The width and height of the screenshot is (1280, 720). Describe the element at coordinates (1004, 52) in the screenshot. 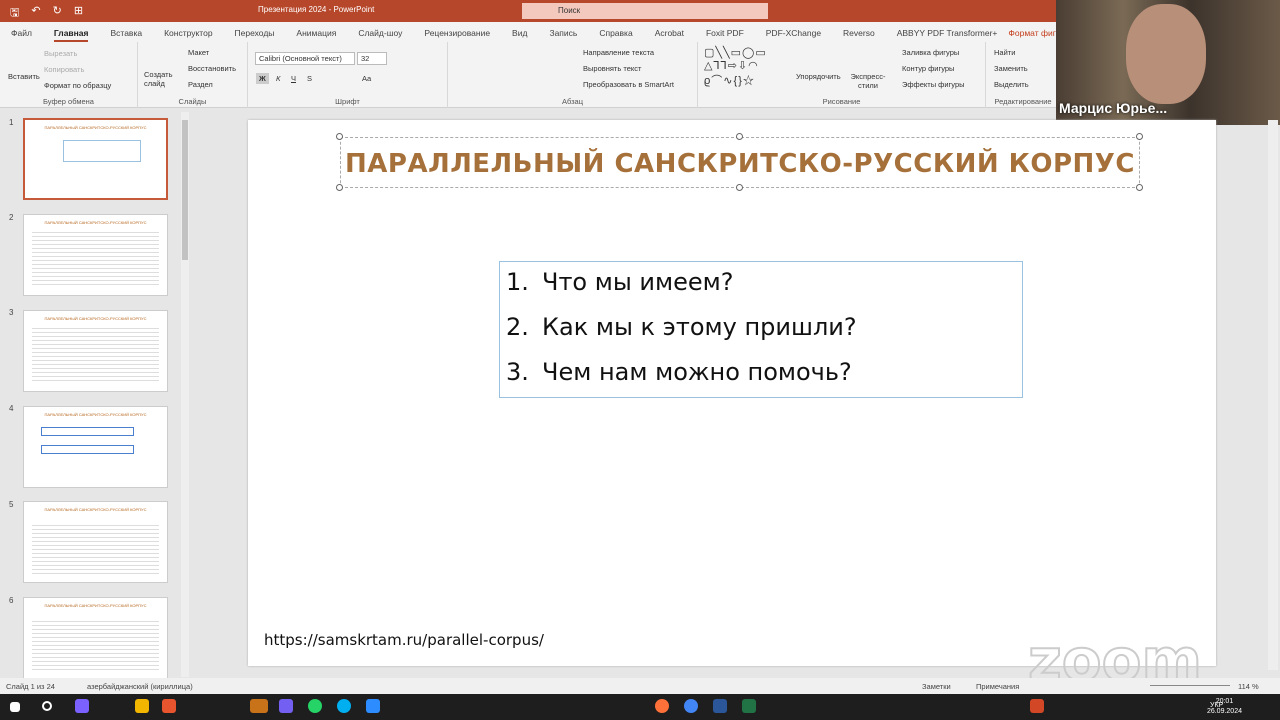

I see `find-button: Найти` at that location.